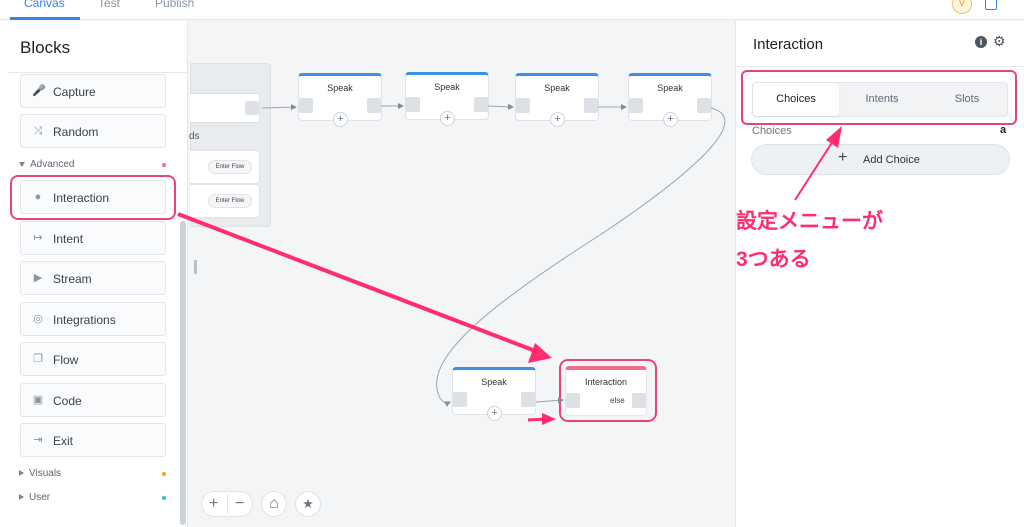 This screenshot has height=527, width=1024. What do you see at coordinates (1003, 130) in the screenshot?
I see `amazon-icon: a` at bounding box center [1003, 130].